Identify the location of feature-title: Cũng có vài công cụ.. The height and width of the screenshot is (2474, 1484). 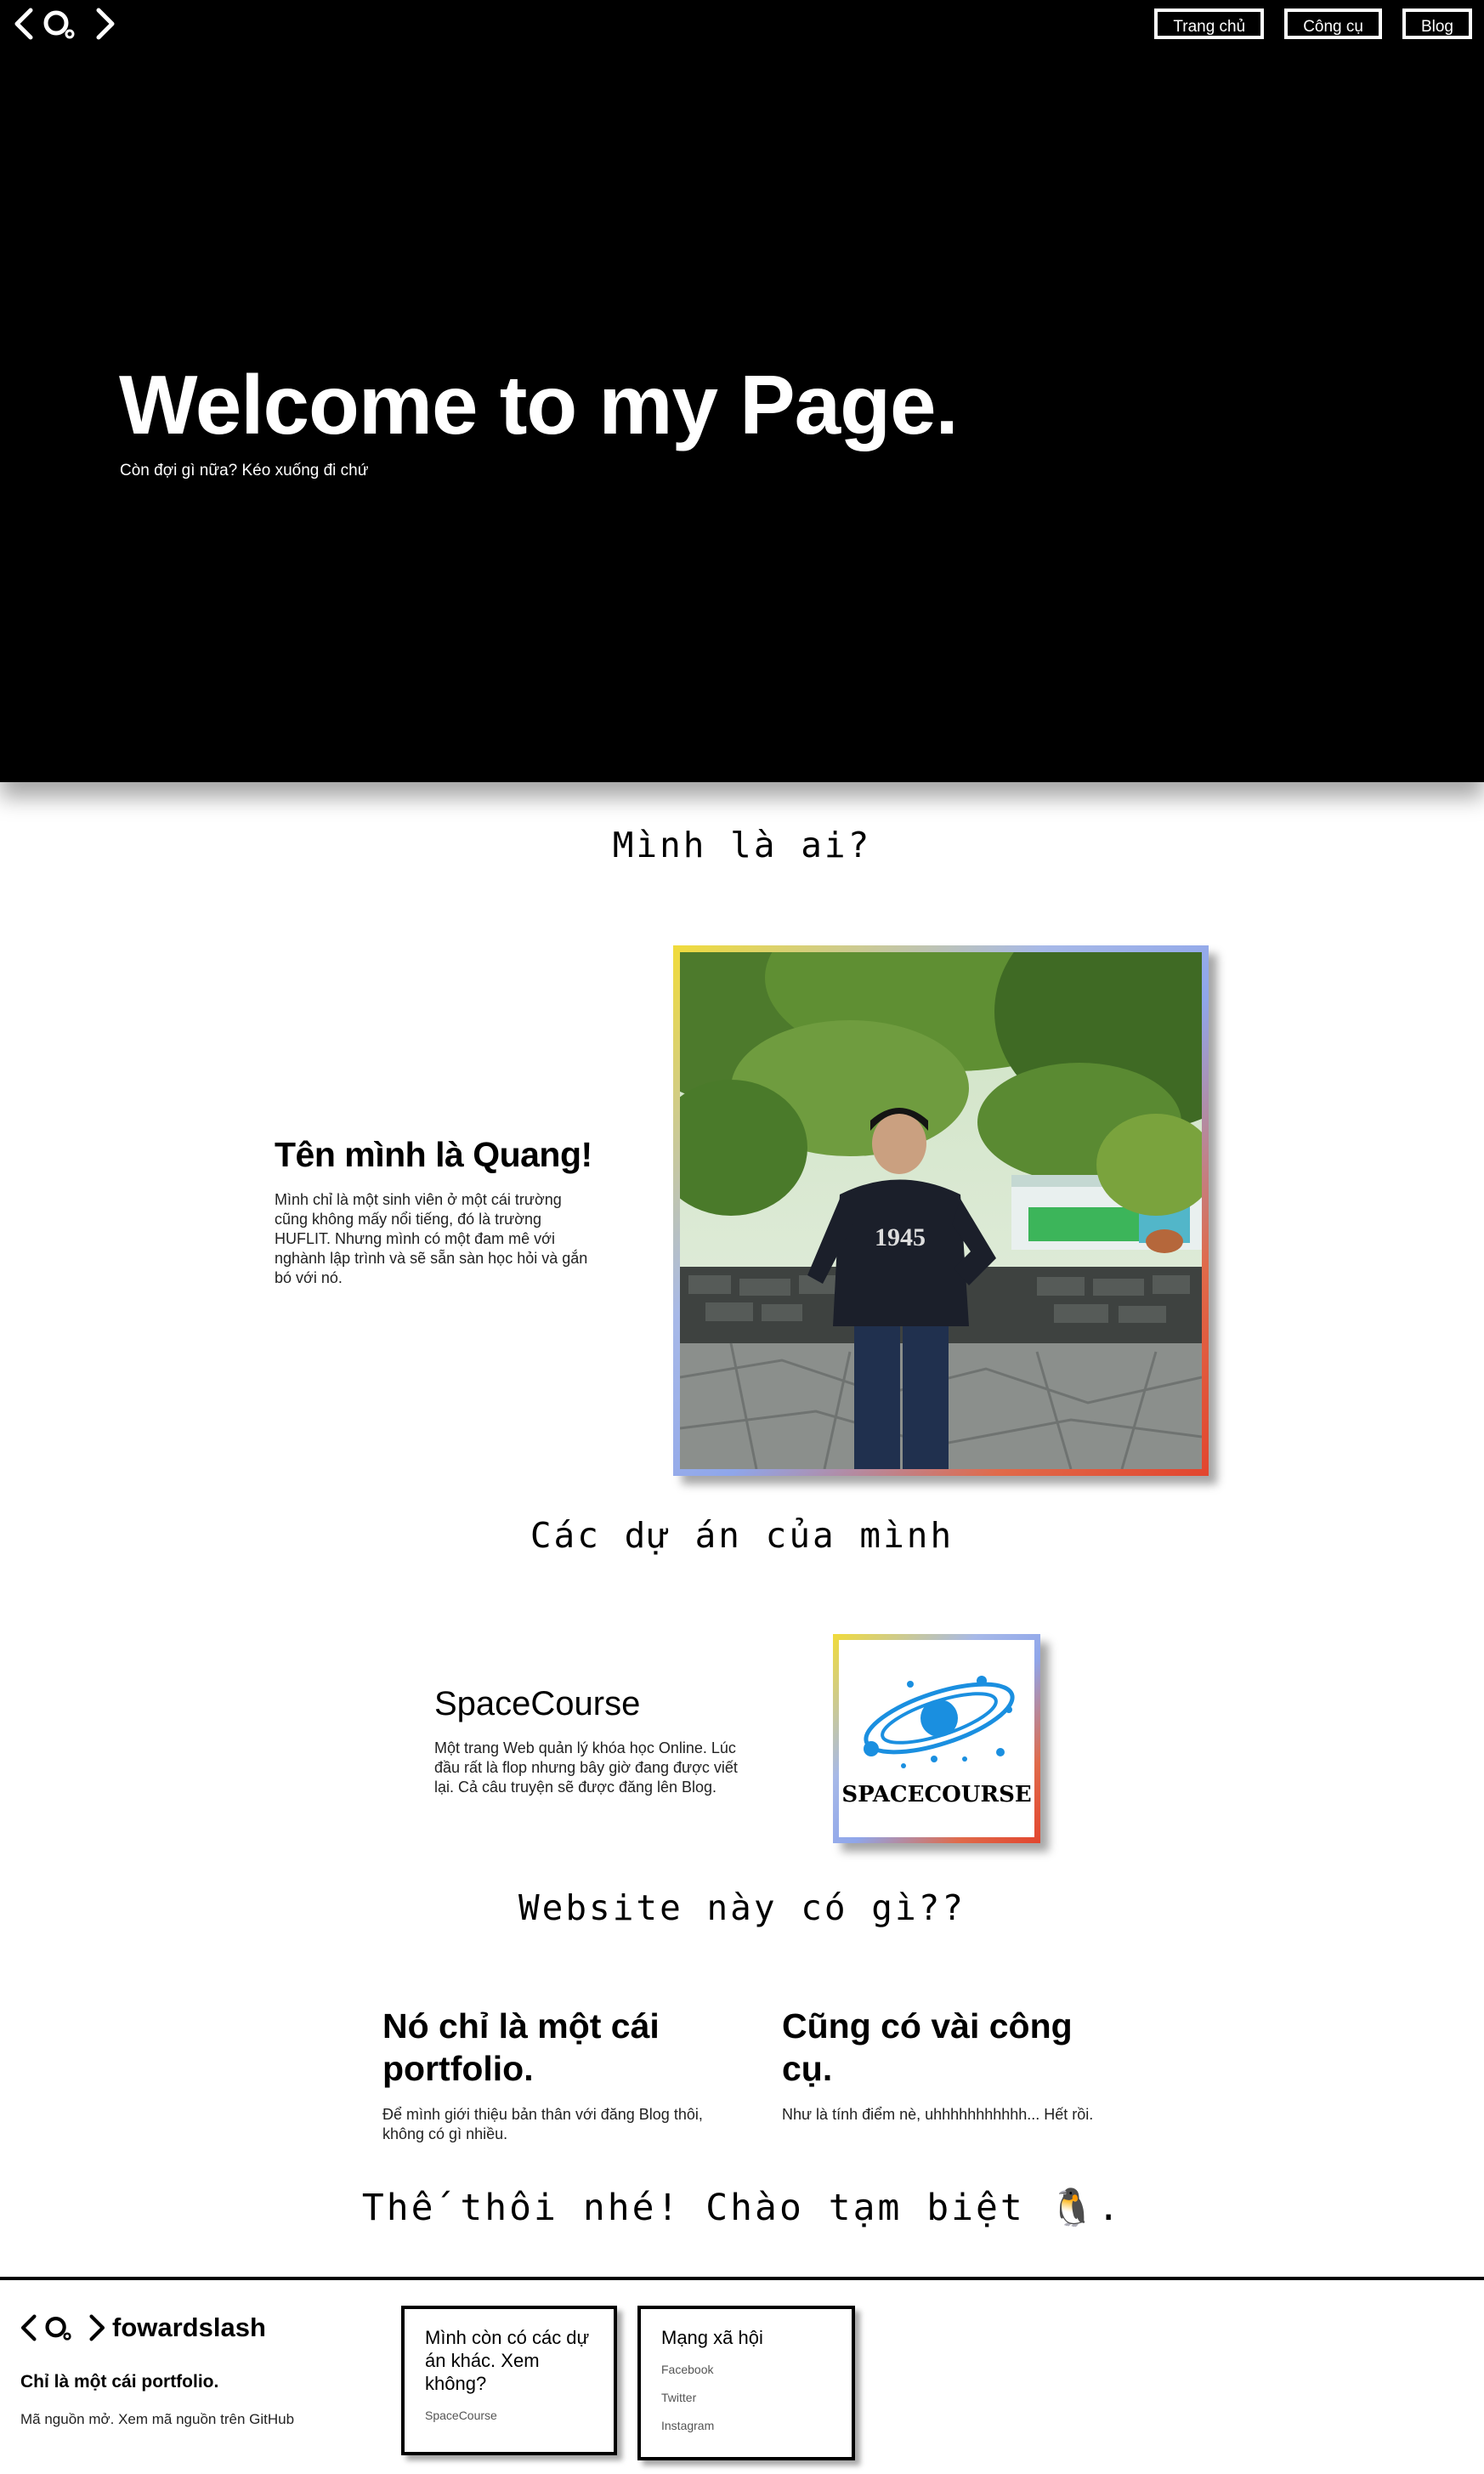
(927, 2047).